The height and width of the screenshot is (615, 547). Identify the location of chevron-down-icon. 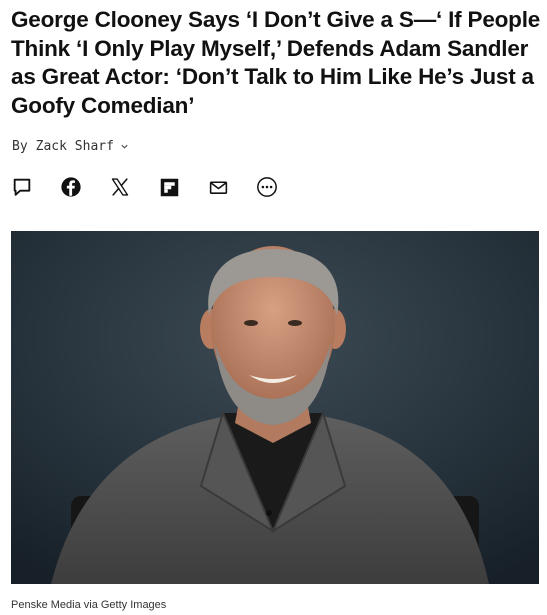
(124, 146).